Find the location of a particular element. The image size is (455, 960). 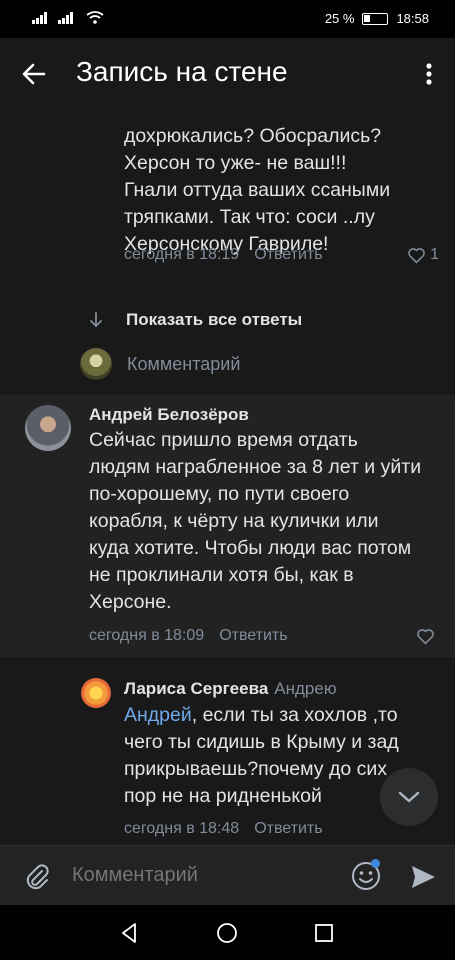

wifi-icon is located at coordinates (95, 17).